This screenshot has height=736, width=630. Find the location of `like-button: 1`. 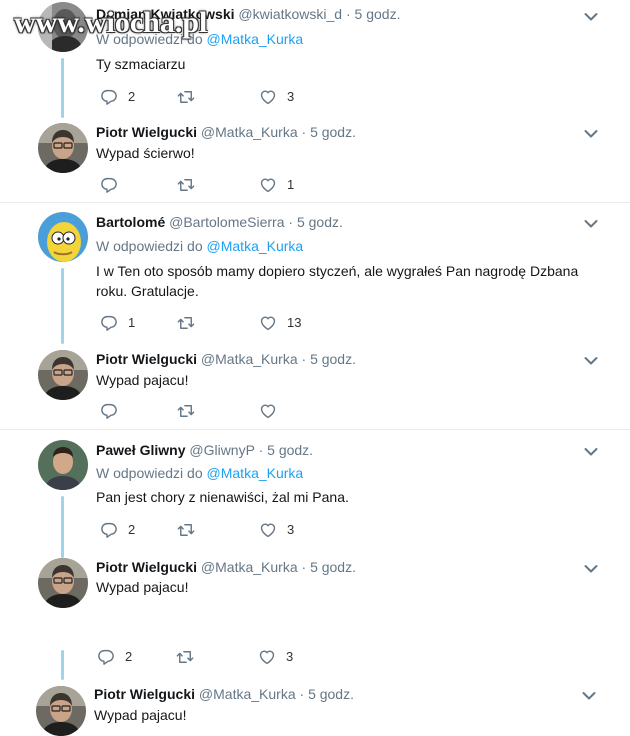

like-button: 1 is located at coordinates (276, 185).